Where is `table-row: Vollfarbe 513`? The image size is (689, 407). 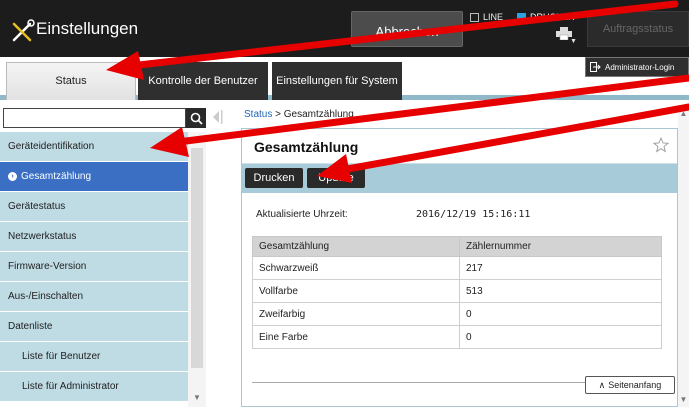 table-row: Vollfarbe 513 is located at coordinates (457, 291).